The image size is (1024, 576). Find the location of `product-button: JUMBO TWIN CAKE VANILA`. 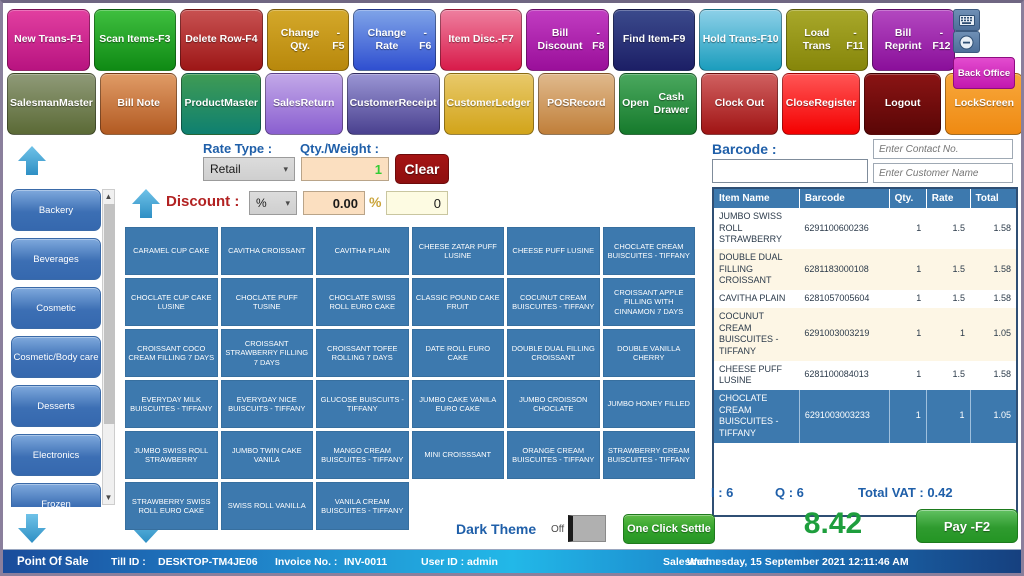

product-button: JUMBO TWIN CAKE VANILA is located at coordinates (266, 455).